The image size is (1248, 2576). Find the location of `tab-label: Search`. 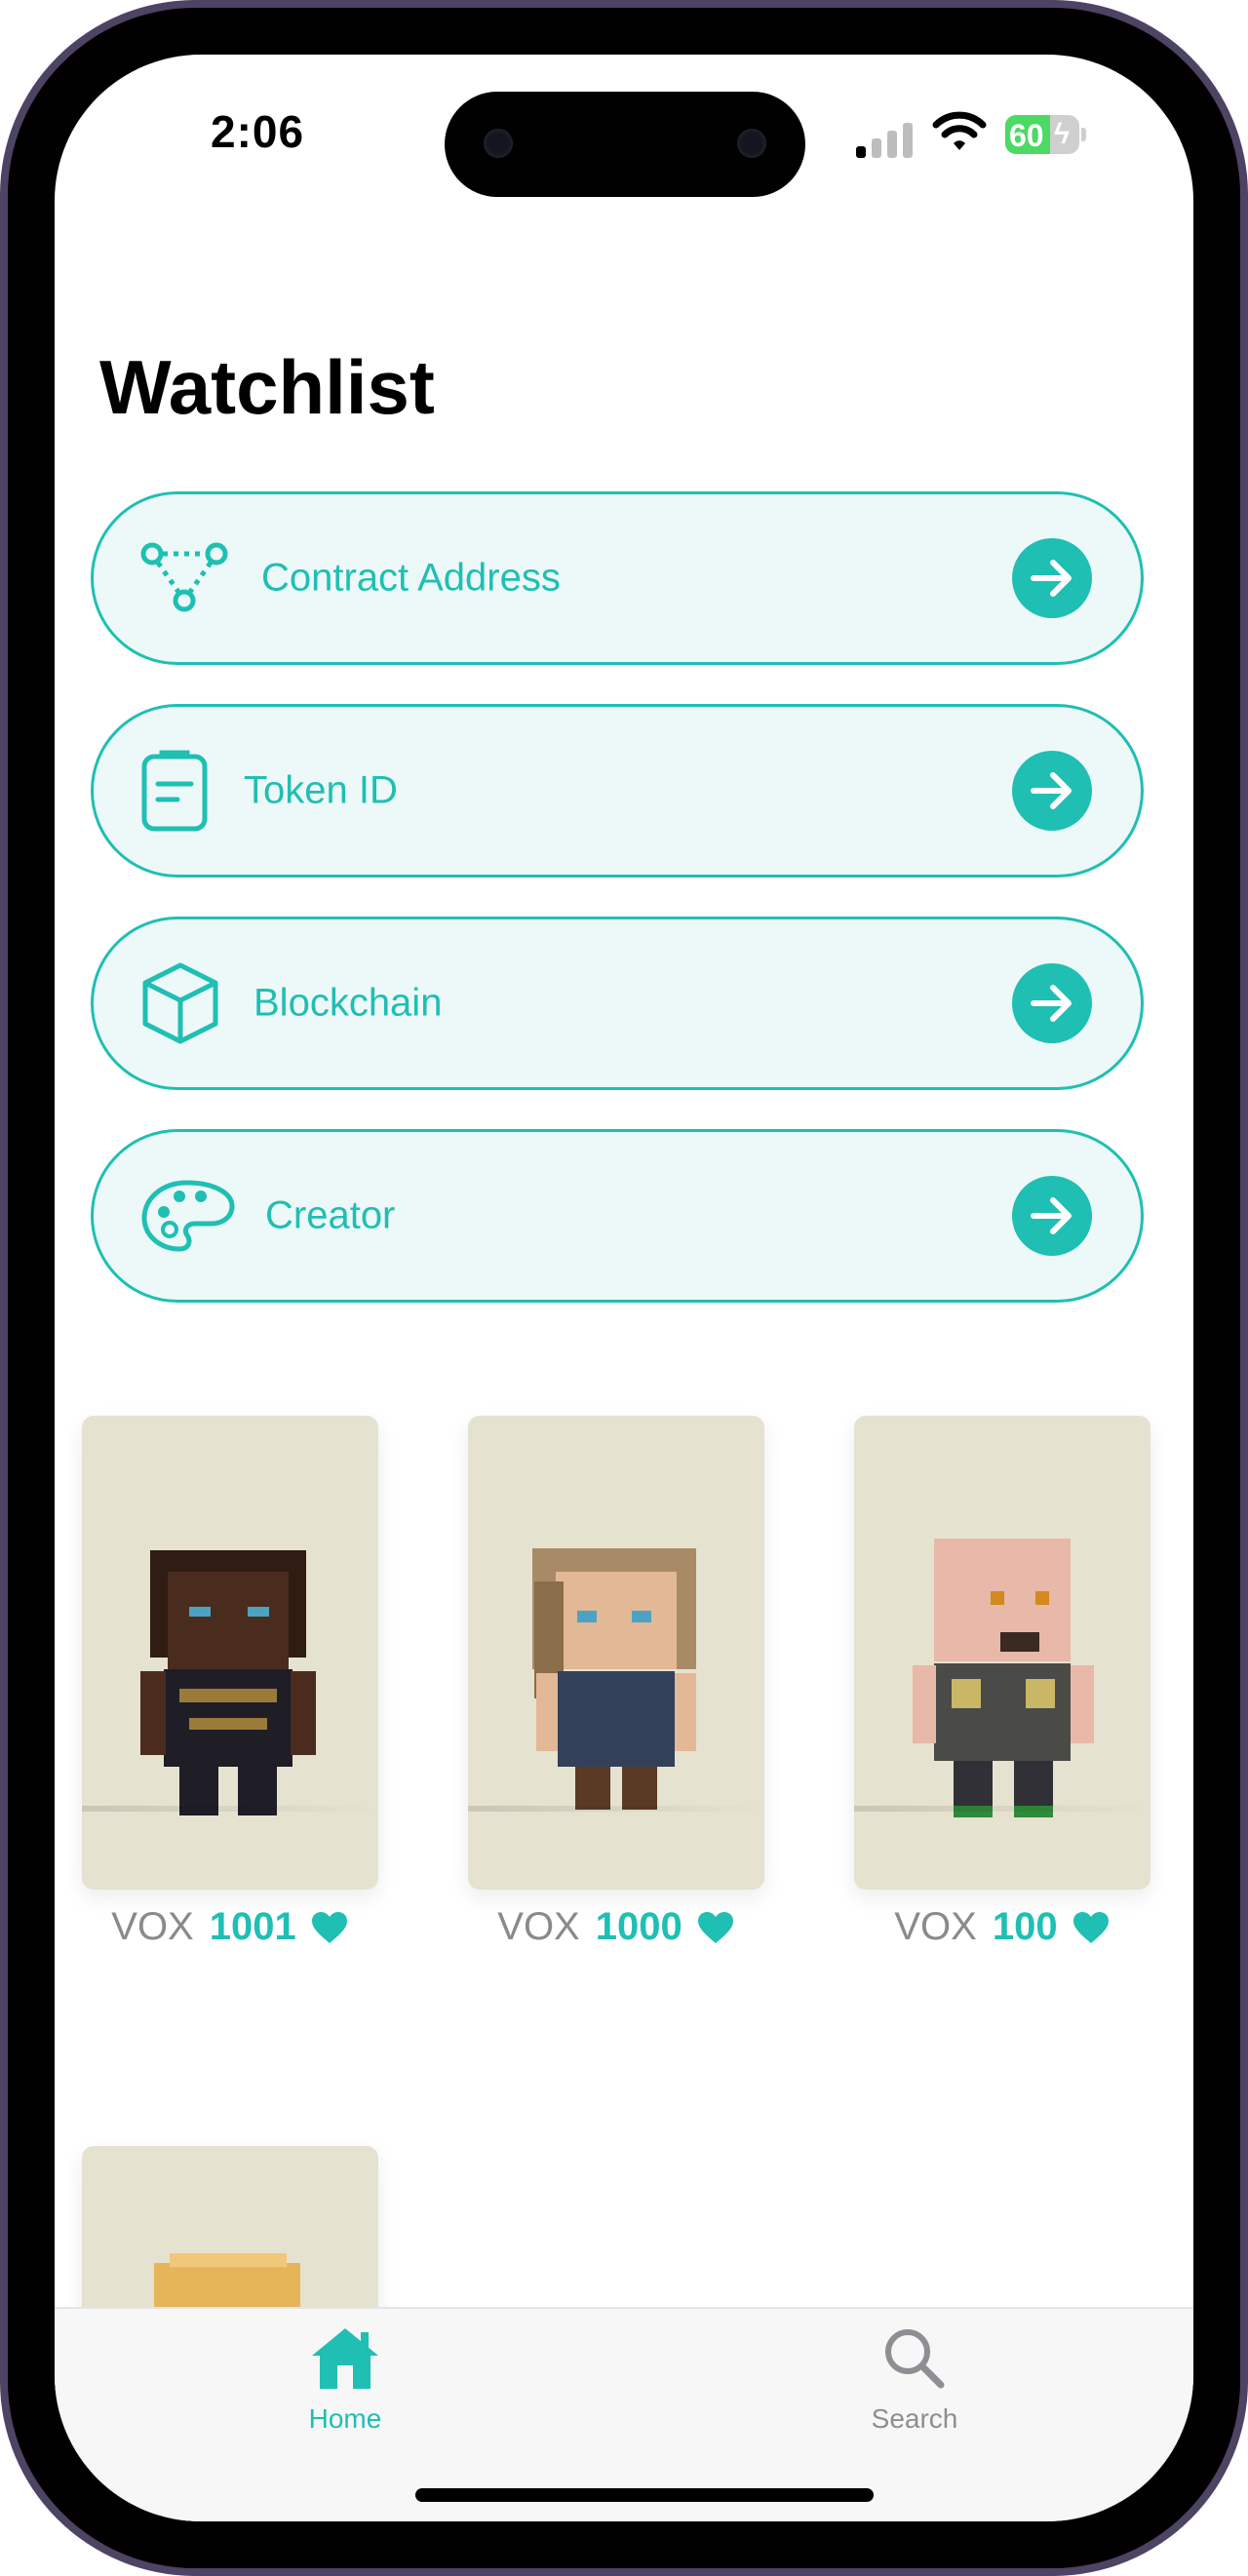

tab-label: Search is located at coordinates (914, 2418).